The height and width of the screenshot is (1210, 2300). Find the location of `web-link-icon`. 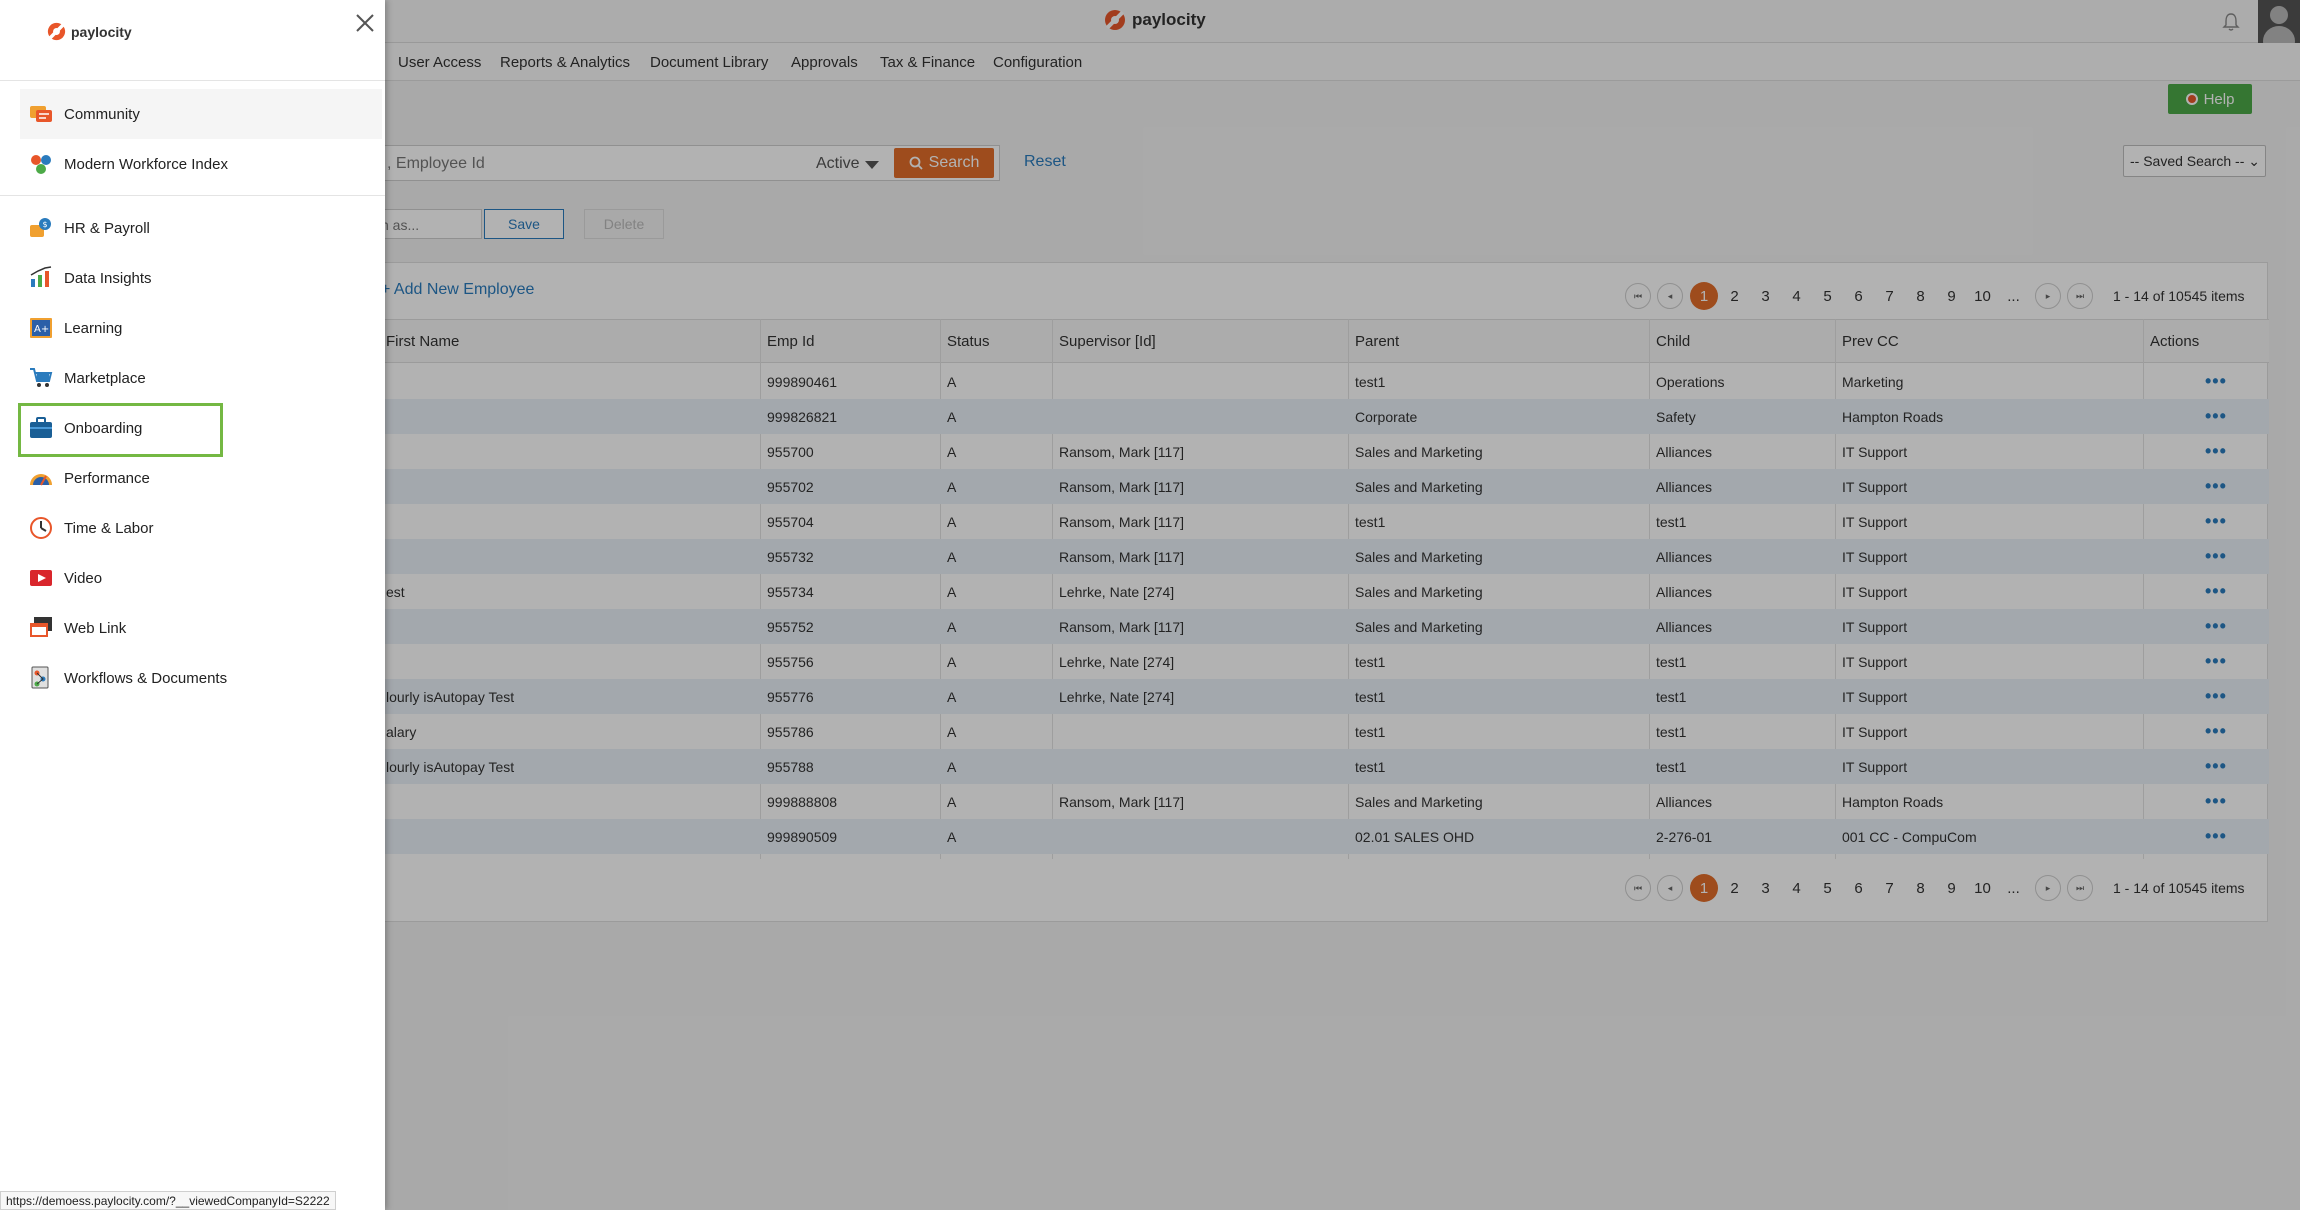

web-link-icon is located at coordinates (41, 627).